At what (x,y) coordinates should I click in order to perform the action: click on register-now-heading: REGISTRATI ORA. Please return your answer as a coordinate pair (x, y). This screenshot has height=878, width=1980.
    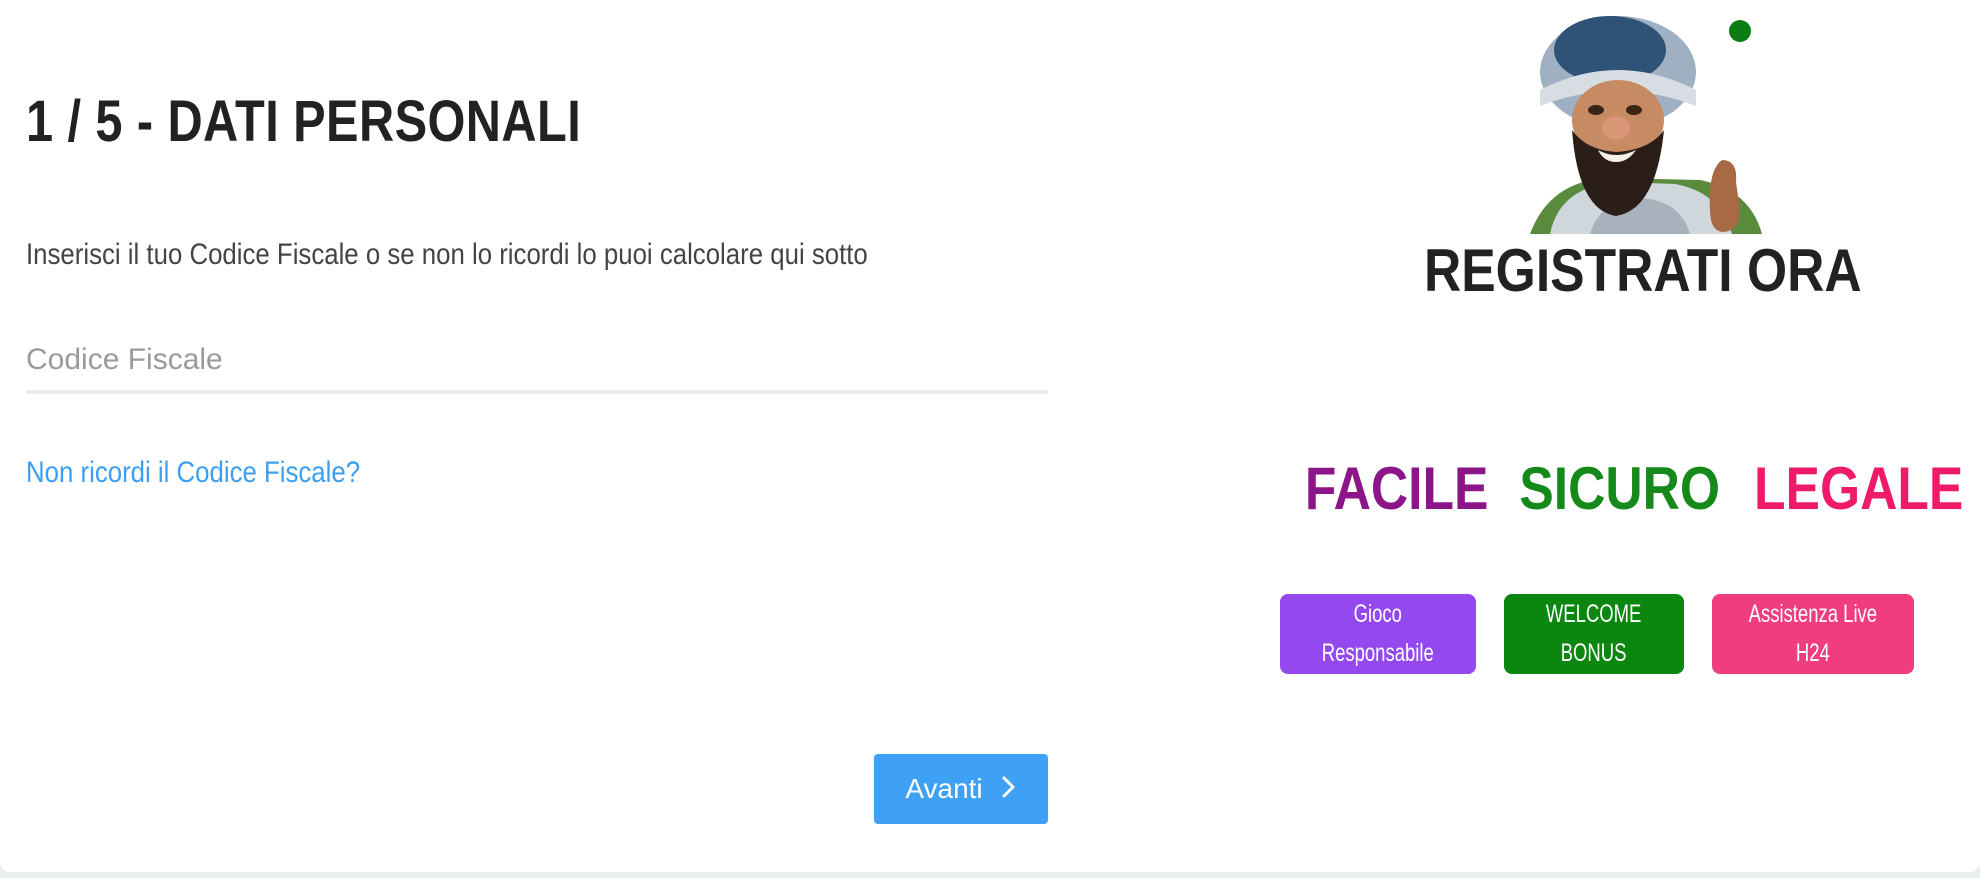
    Looking at the image, I should click on (1643, 270).